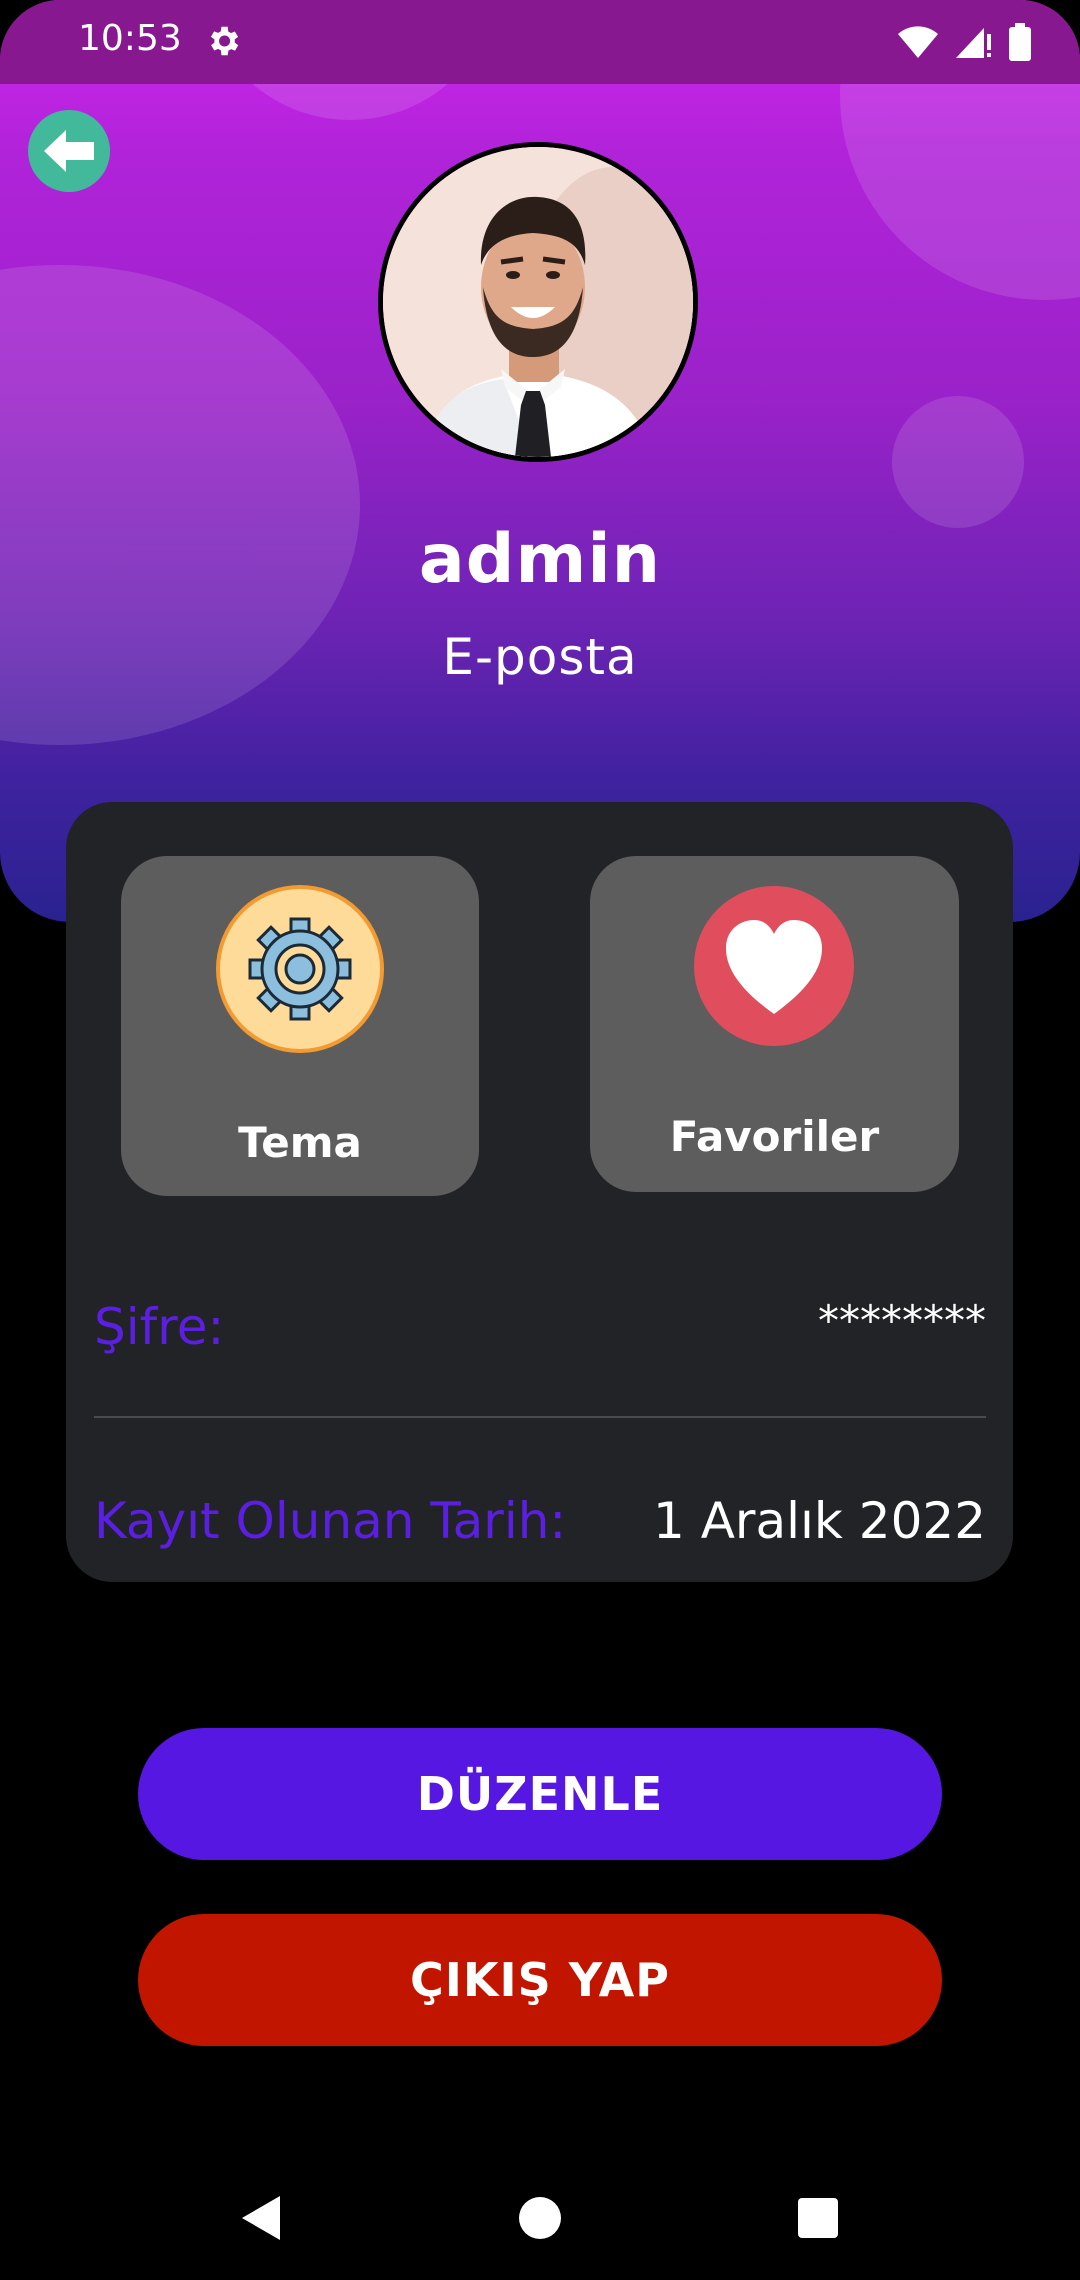  What do you see at coordinates (540, 1980) in the screenshot?
I see `logout-button: ÇIKIŞ YAP` at bounding box center [540, 1980].